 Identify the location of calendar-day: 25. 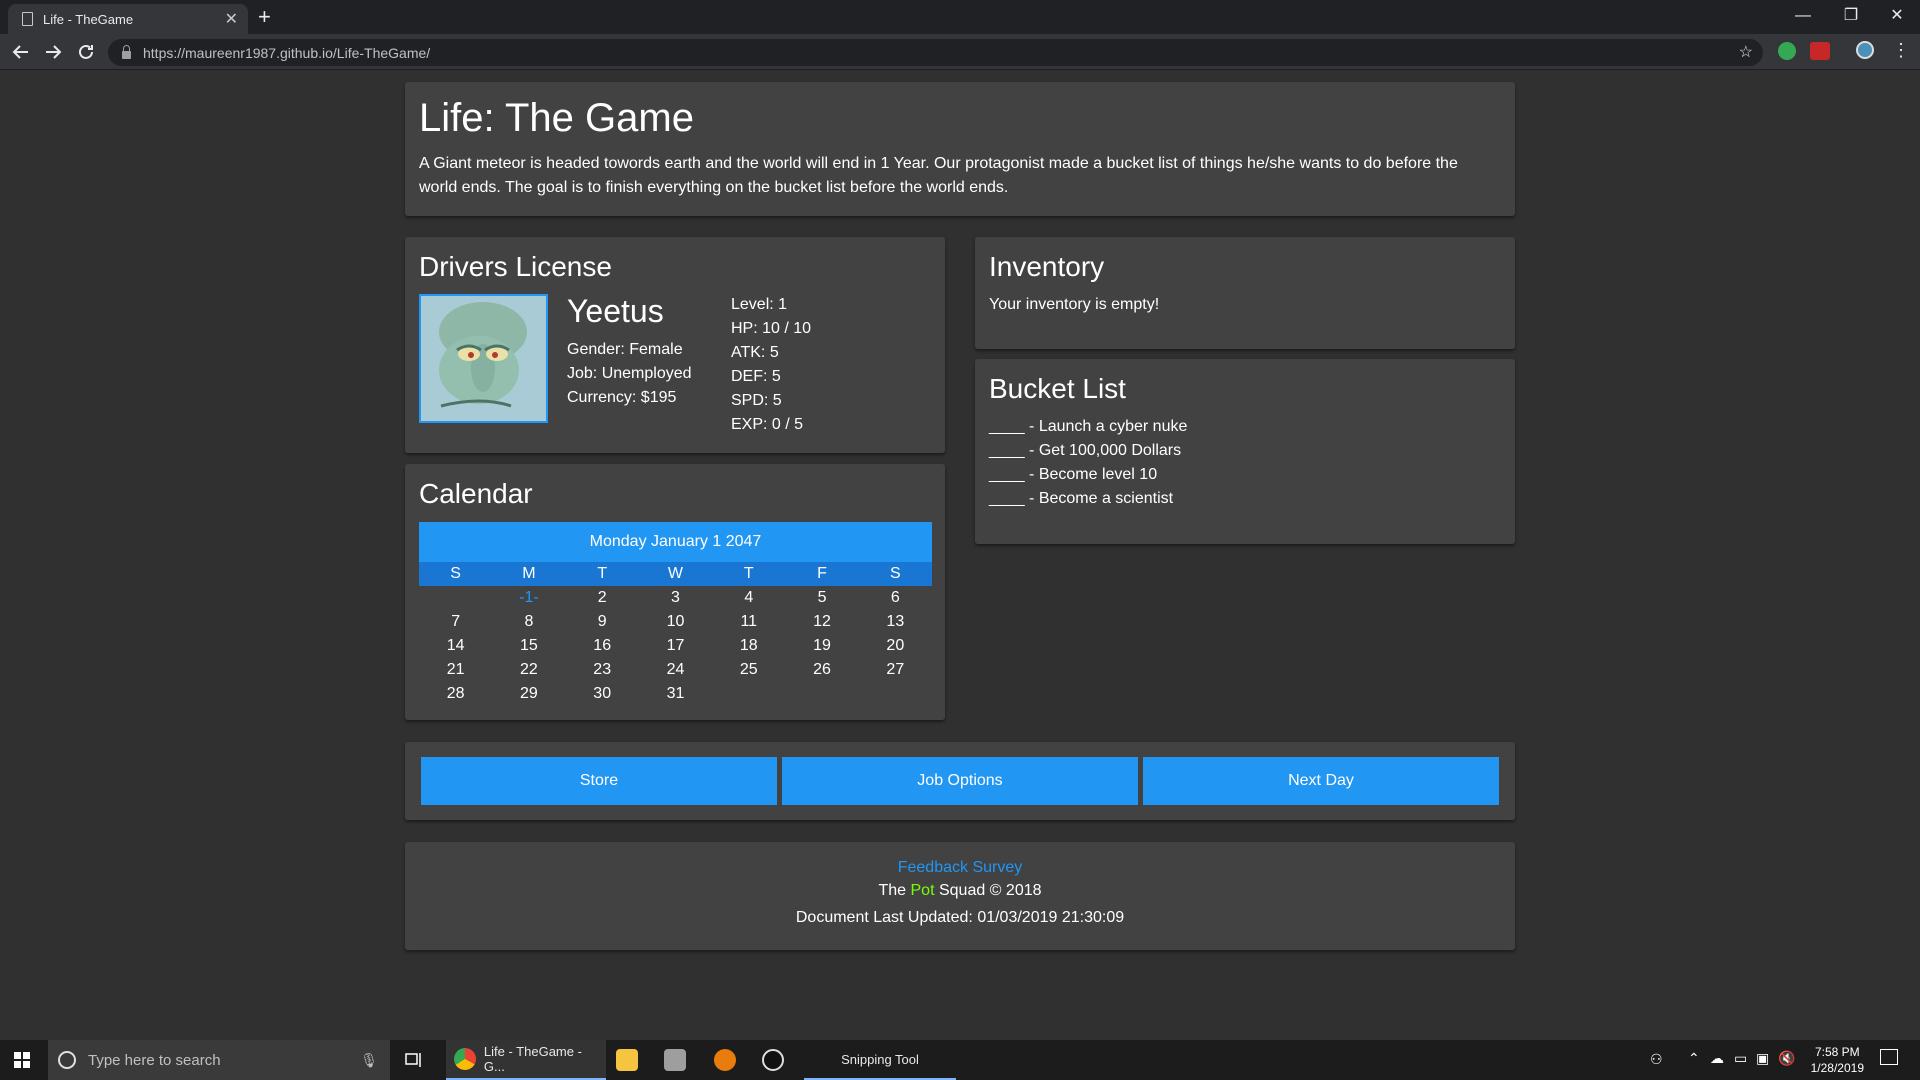
(748, 669).